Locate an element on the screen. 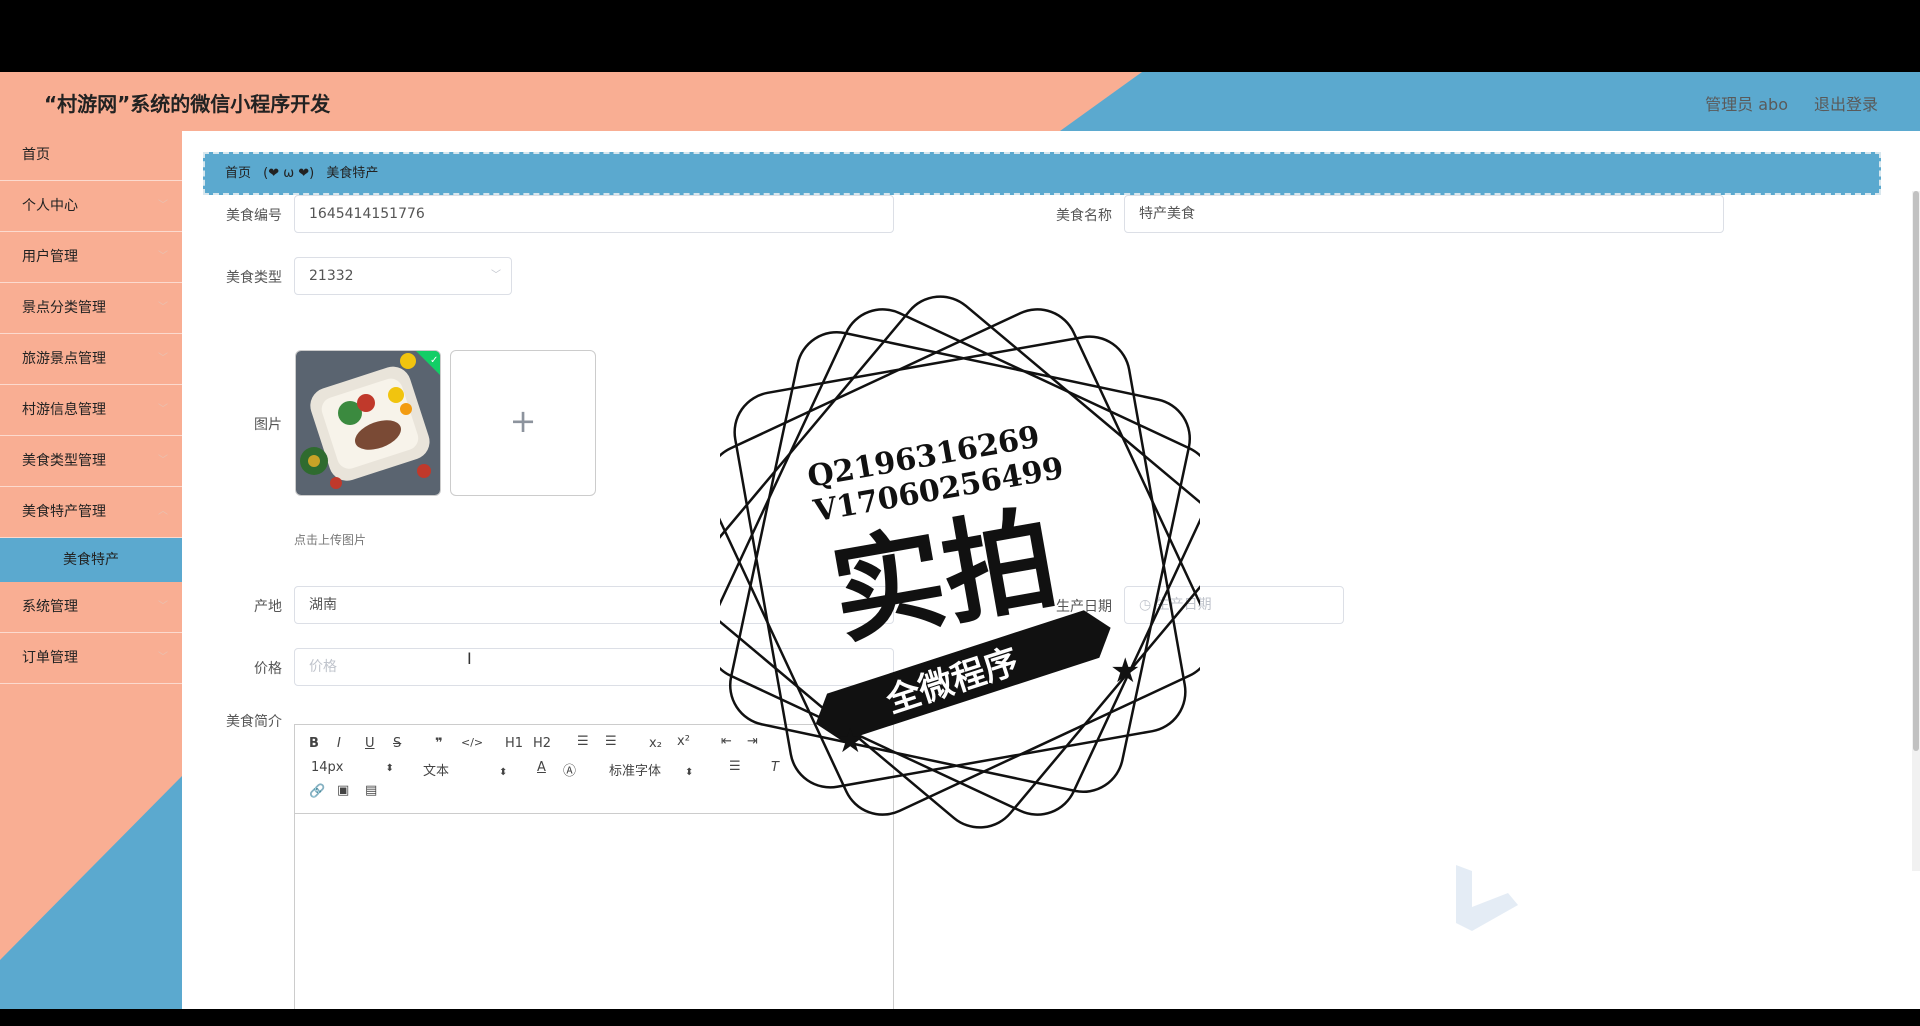 This screenshot has height=1026, width=1920. price-label: 价格 is located at coordinates (268, 669).